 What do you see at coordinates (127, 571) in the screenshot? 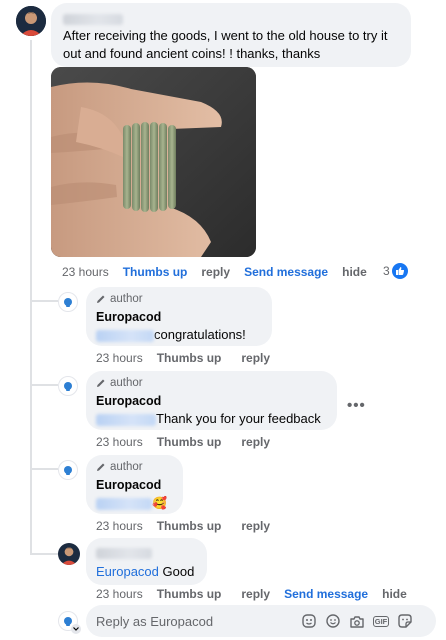
I see `mention-link: Europacod` at bounding box center [127, 571].